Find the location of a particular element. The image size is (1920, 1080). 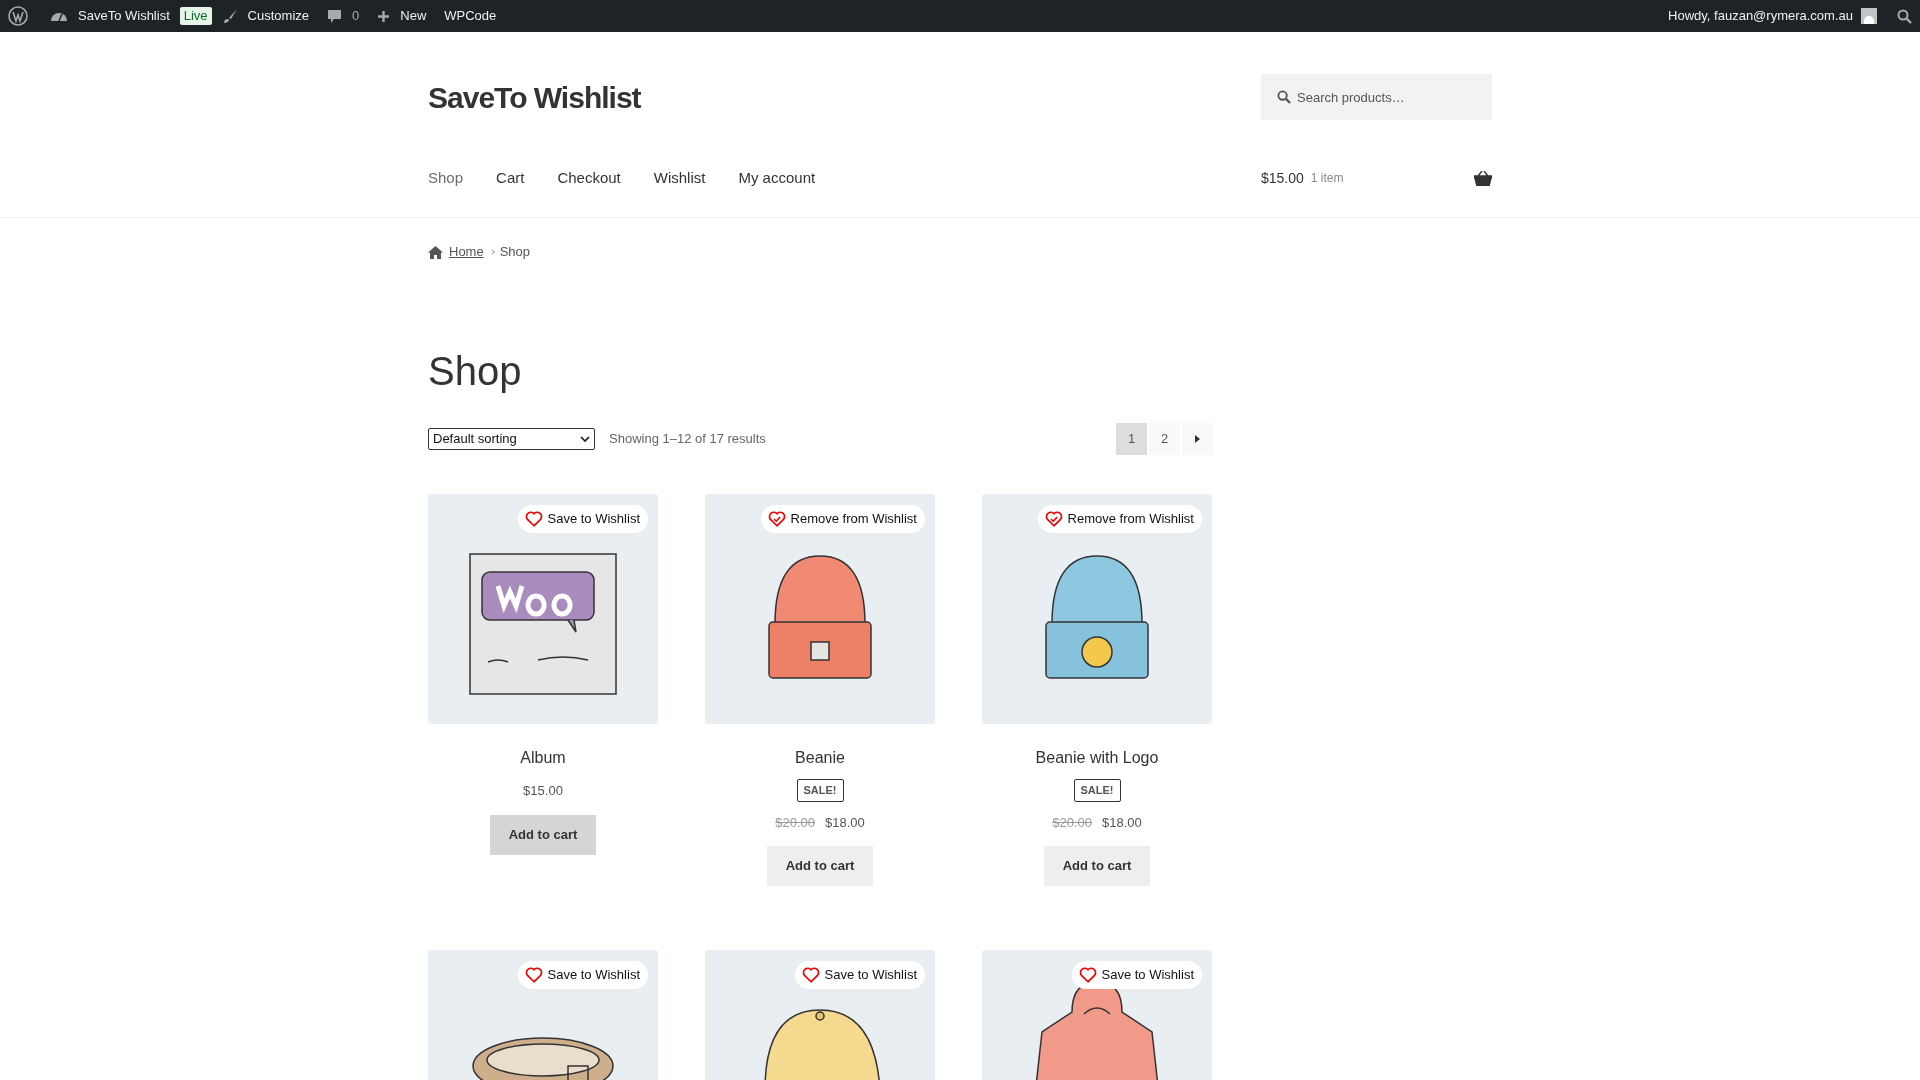

breadcrumb-current: Shop is located at coordinates (515, 252).